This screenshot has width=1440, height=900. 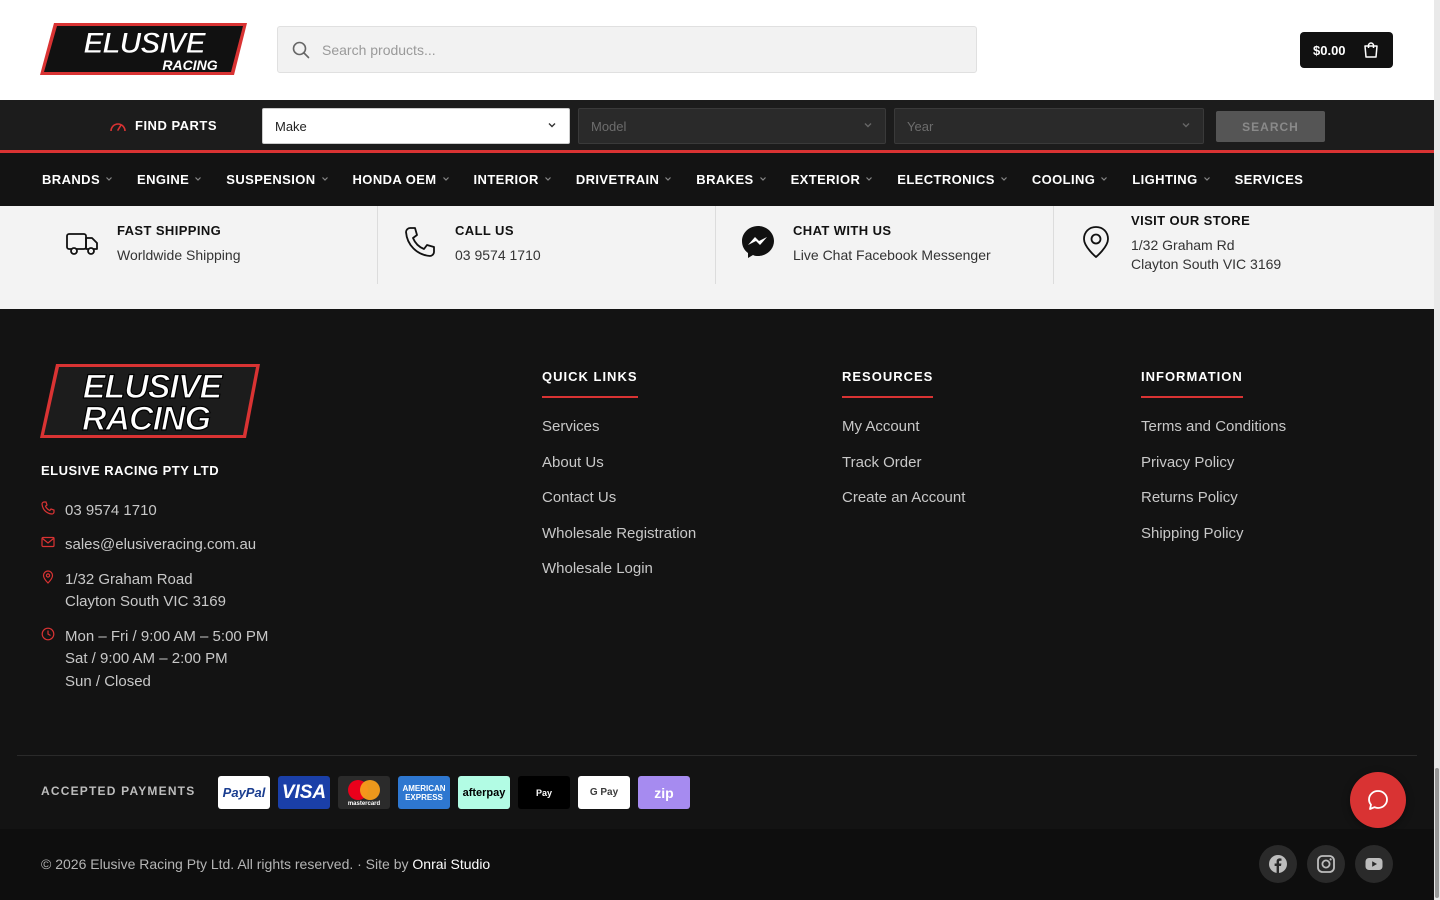 I want to click on cart-button: $0.00, so click(x=1346, y=50).